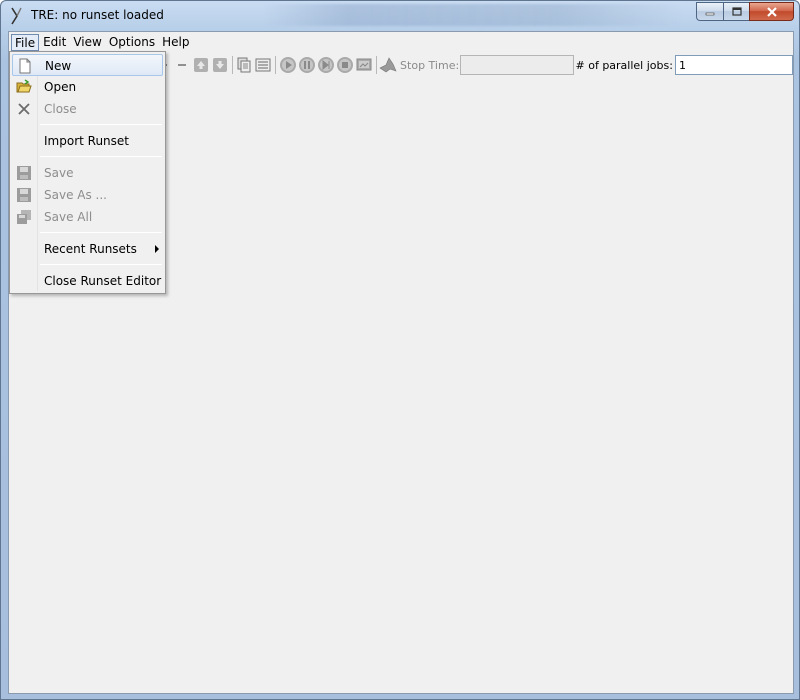 The width and height of the screenshot is (800, 700). I want to click on move-down-button, so click(220, 65).